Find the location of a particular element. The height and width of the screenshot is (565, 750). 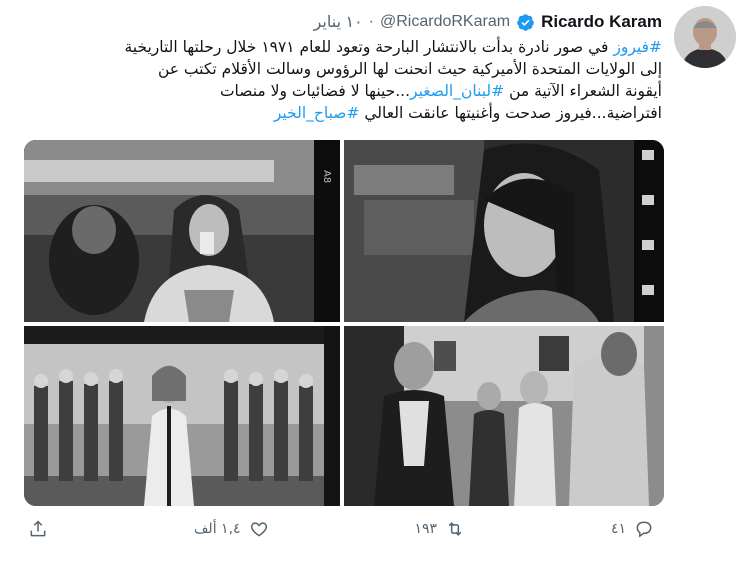

retweet-button: ١٩٣ is located at coordinates (439, 529).